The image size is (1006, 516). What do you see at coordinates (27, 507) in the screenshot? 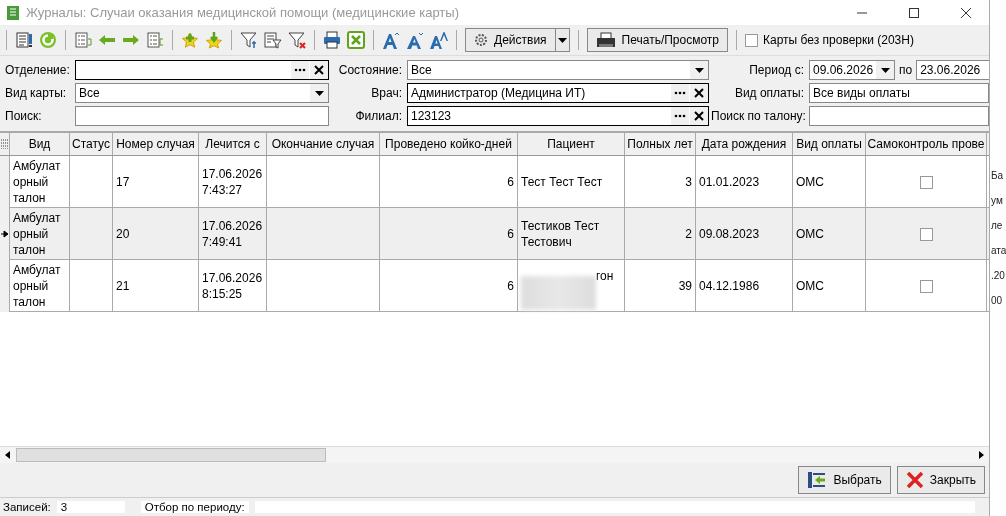
I see `status-label: Записей:` at bounding box center [27, 507].